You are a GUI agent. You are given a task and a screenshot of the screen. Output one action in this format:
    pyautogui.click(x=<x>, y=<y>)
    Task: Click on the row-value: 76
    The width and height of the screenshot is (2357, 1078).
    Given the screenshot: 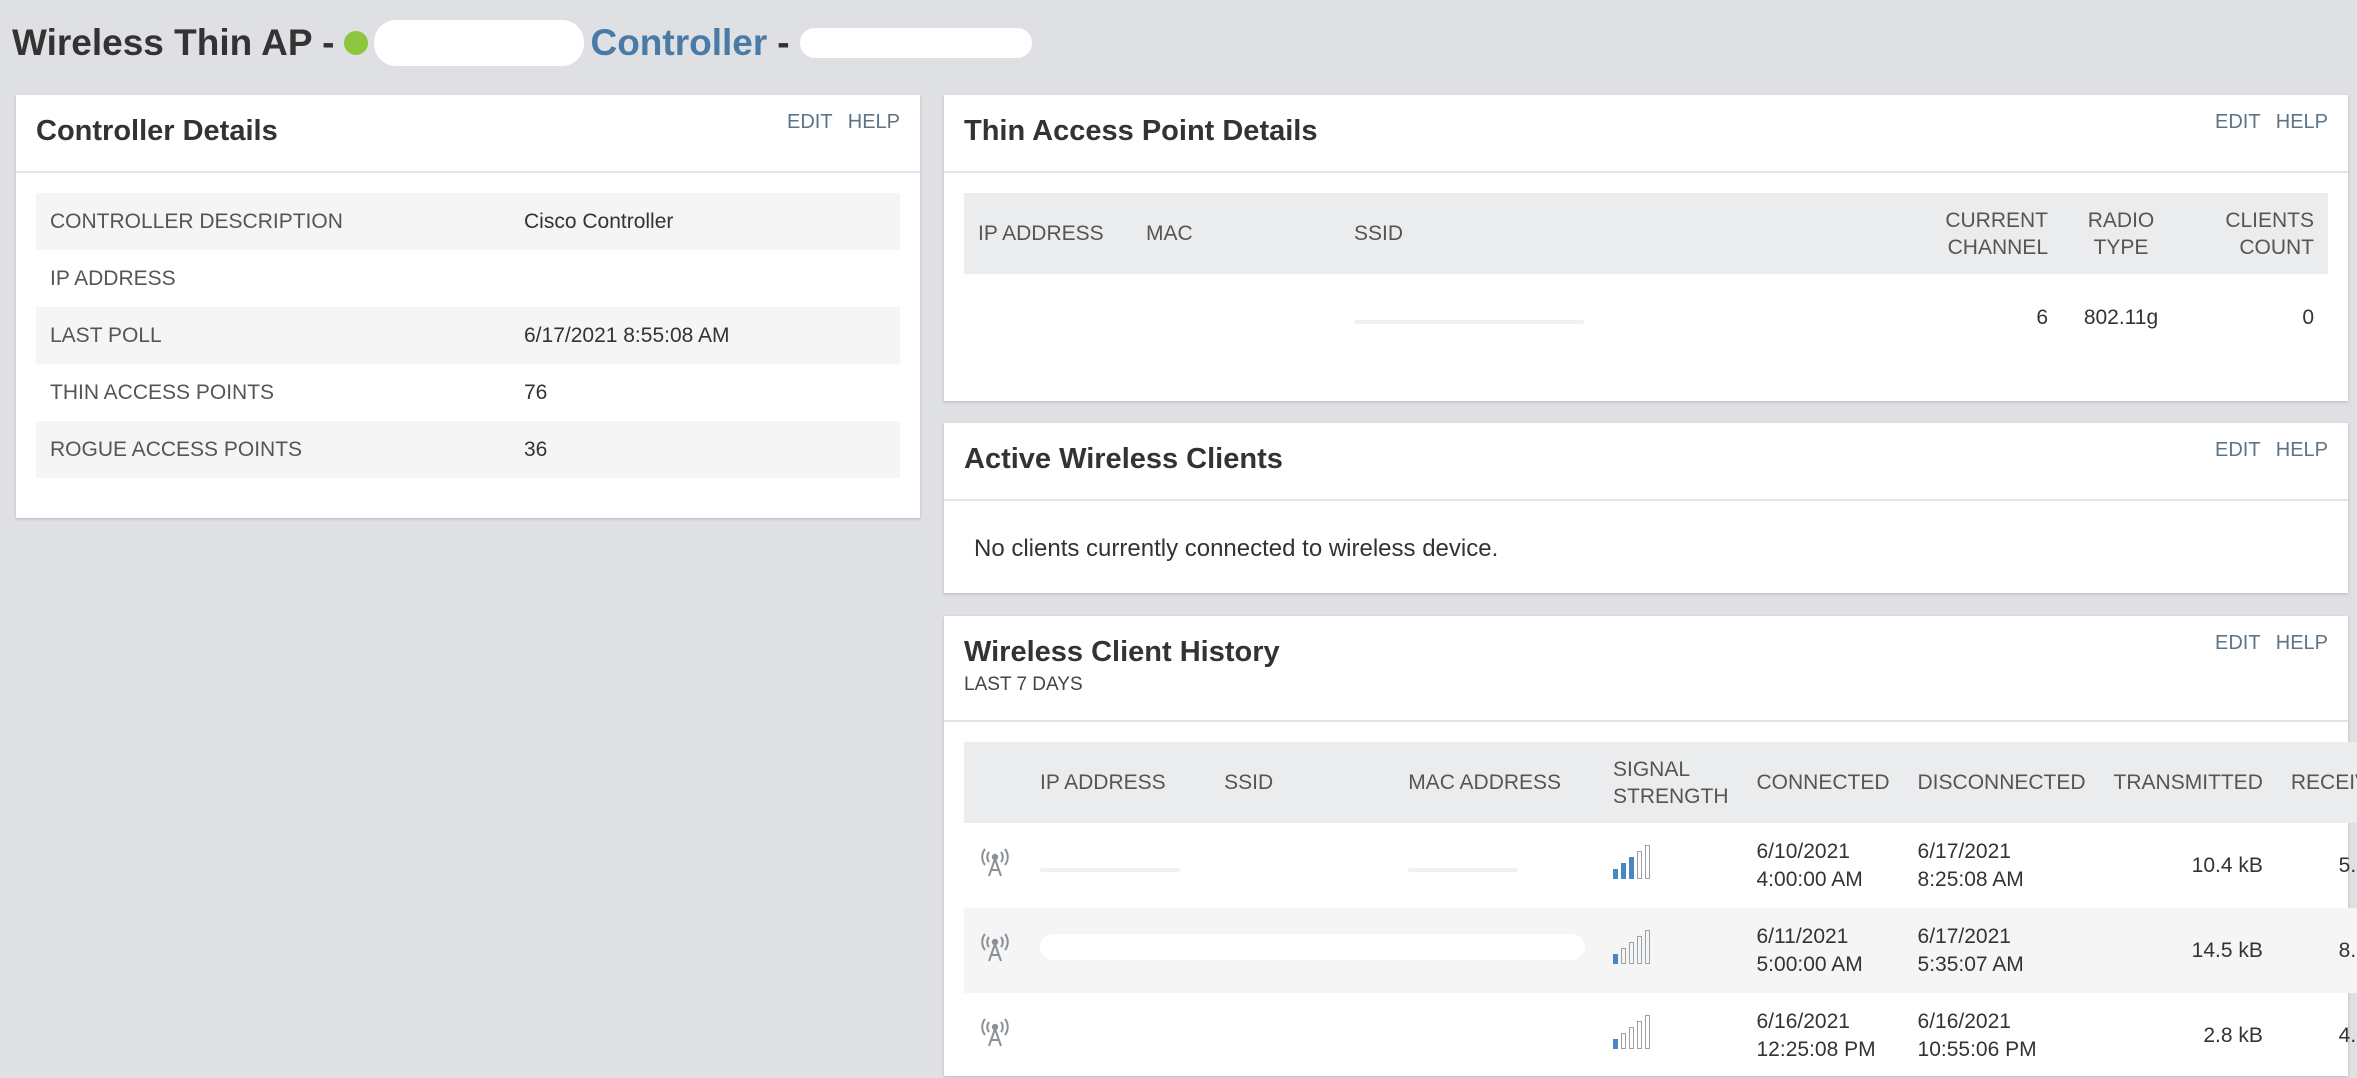 What is the action you would take?
    pyautogui.click(x=536, y=392)
    